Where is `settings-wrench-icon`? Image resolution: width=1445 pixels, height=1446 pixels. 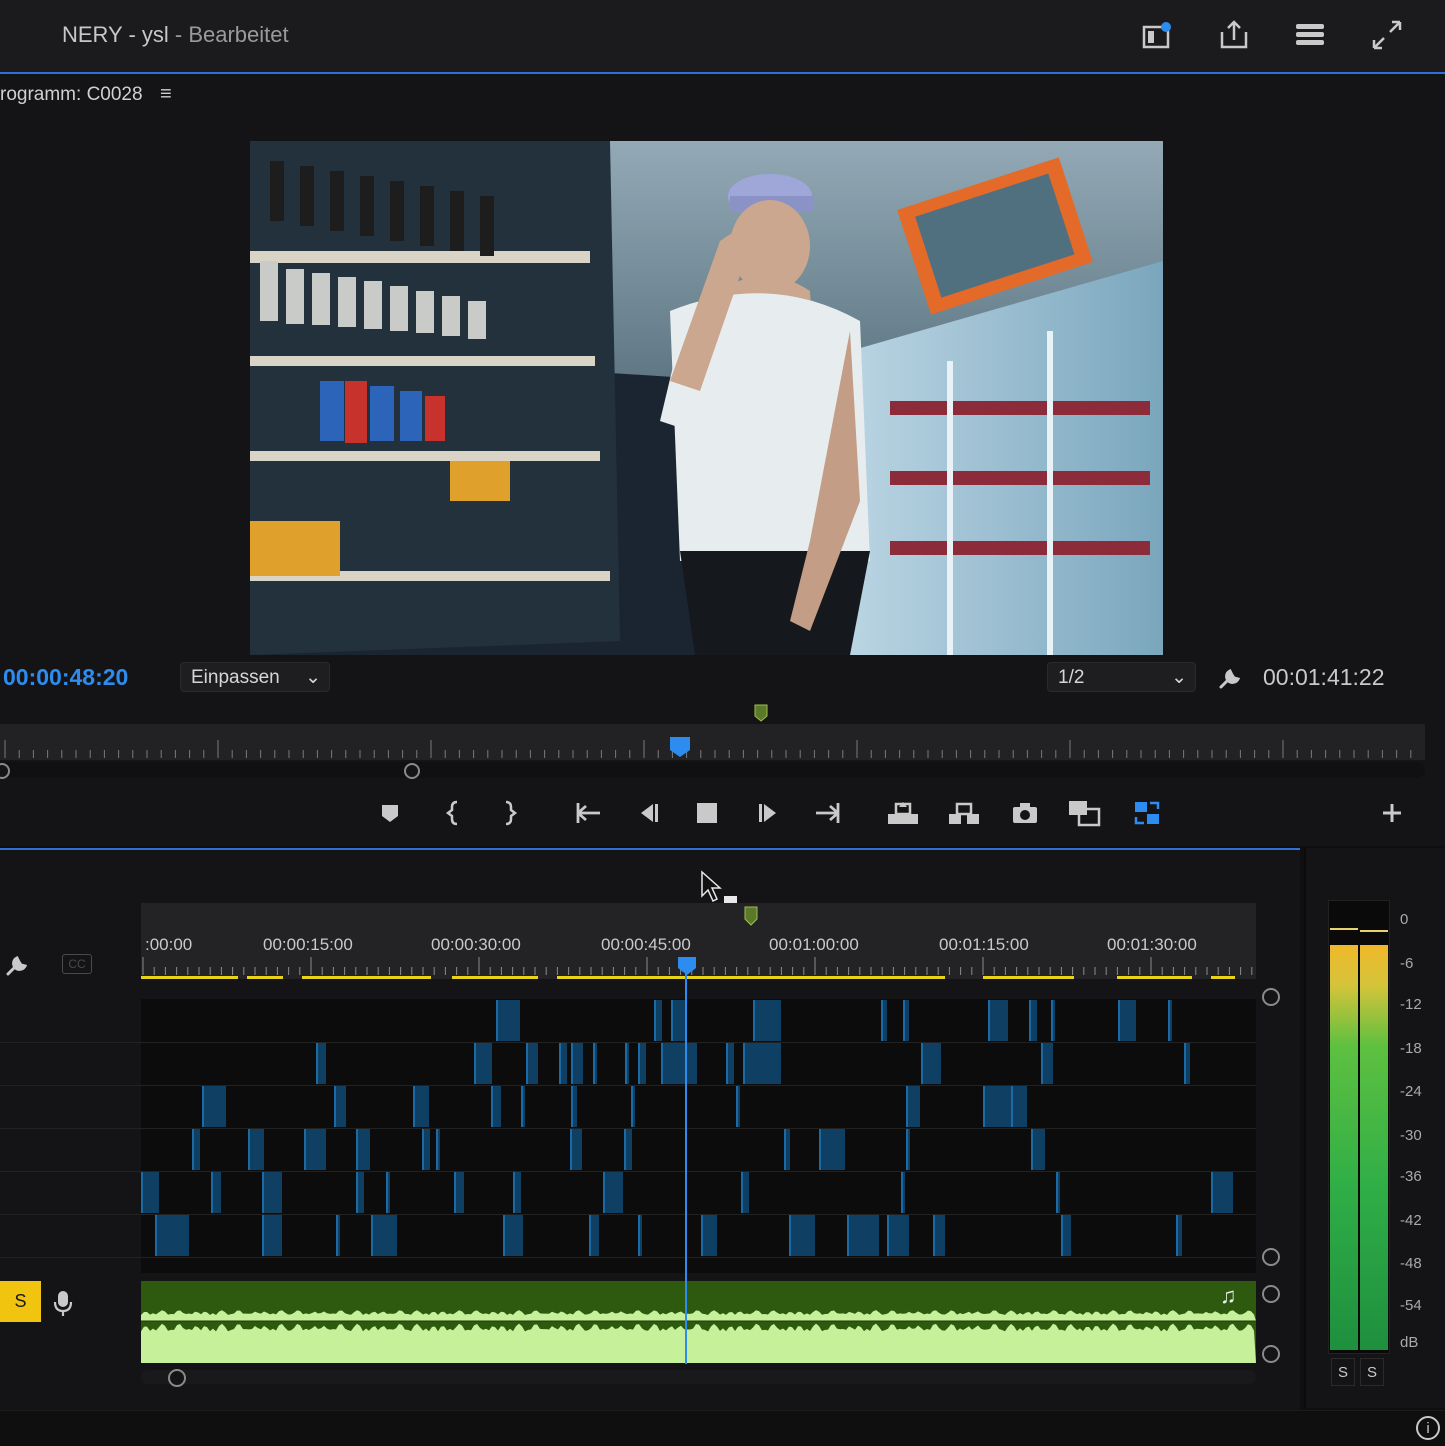 settings-wrench-icon is located at coordinates (1231, 677).